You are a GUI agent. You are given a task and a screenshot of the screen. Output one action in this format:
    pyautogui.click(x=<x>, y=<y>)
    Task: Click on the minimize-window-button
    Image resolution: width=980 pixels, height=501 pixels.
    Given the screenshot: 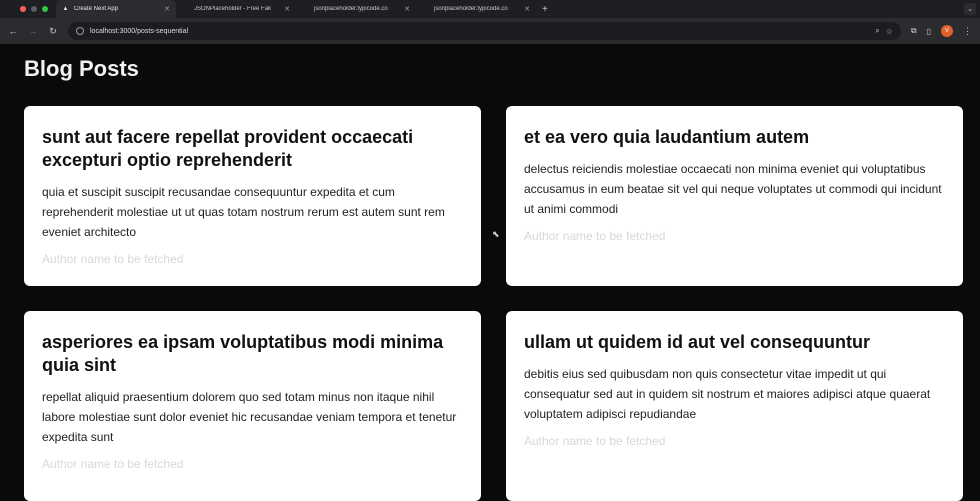 What is the action you would take?
    pyautogui.click(x=34, y=9)
    